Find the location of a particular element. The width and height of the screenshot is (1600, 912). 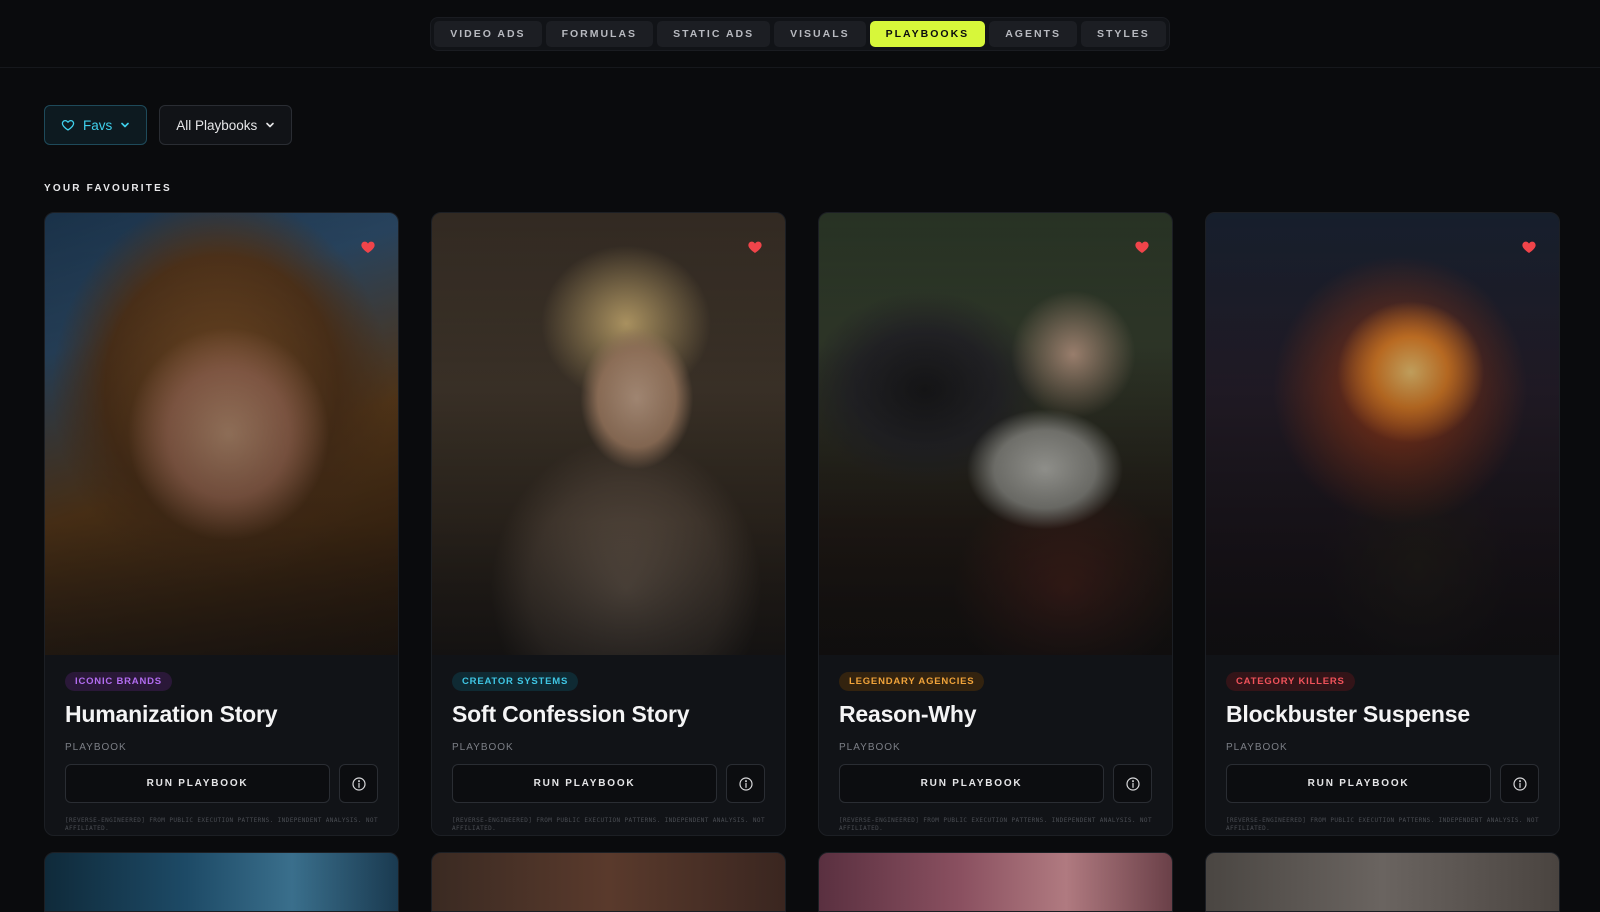

tab-visuals: VISUALS is located at coordinates (820, 33).